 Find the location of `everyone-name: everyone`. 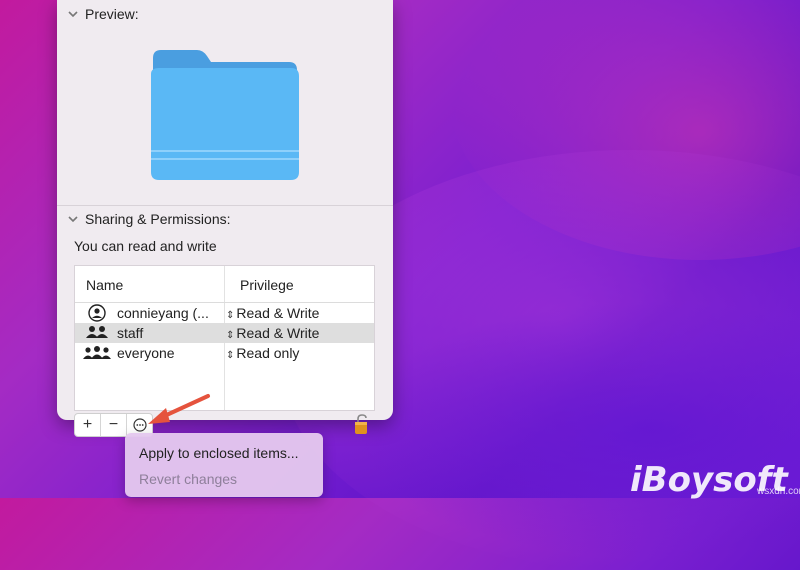

everyone-name: everyone is located at coordinates (146, 353).